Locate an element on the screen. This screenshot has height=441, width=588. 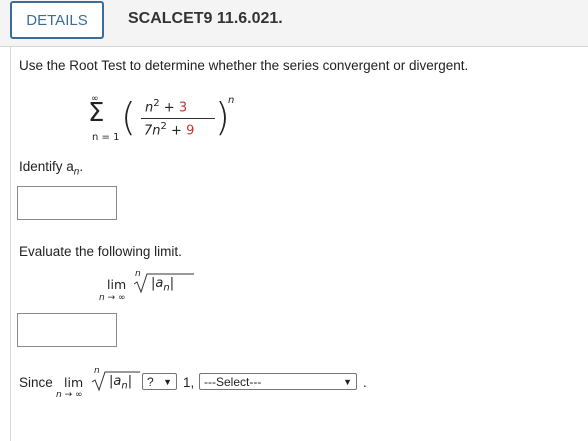
limit-under: n → ∞ is located at coordinates (112, 298).